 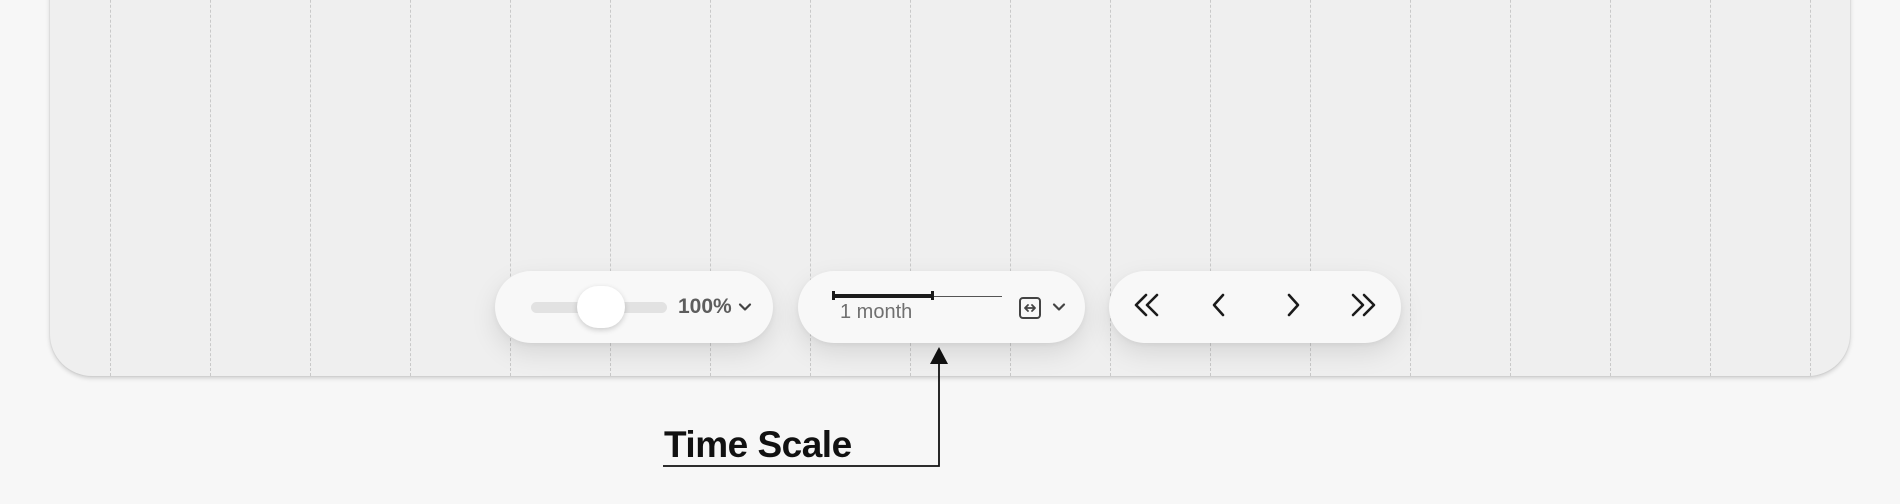 What do you see at coordinates (758, 444) in the screenshot?
I see `callout-label: Time Scale` at bounding box center [758, 444].